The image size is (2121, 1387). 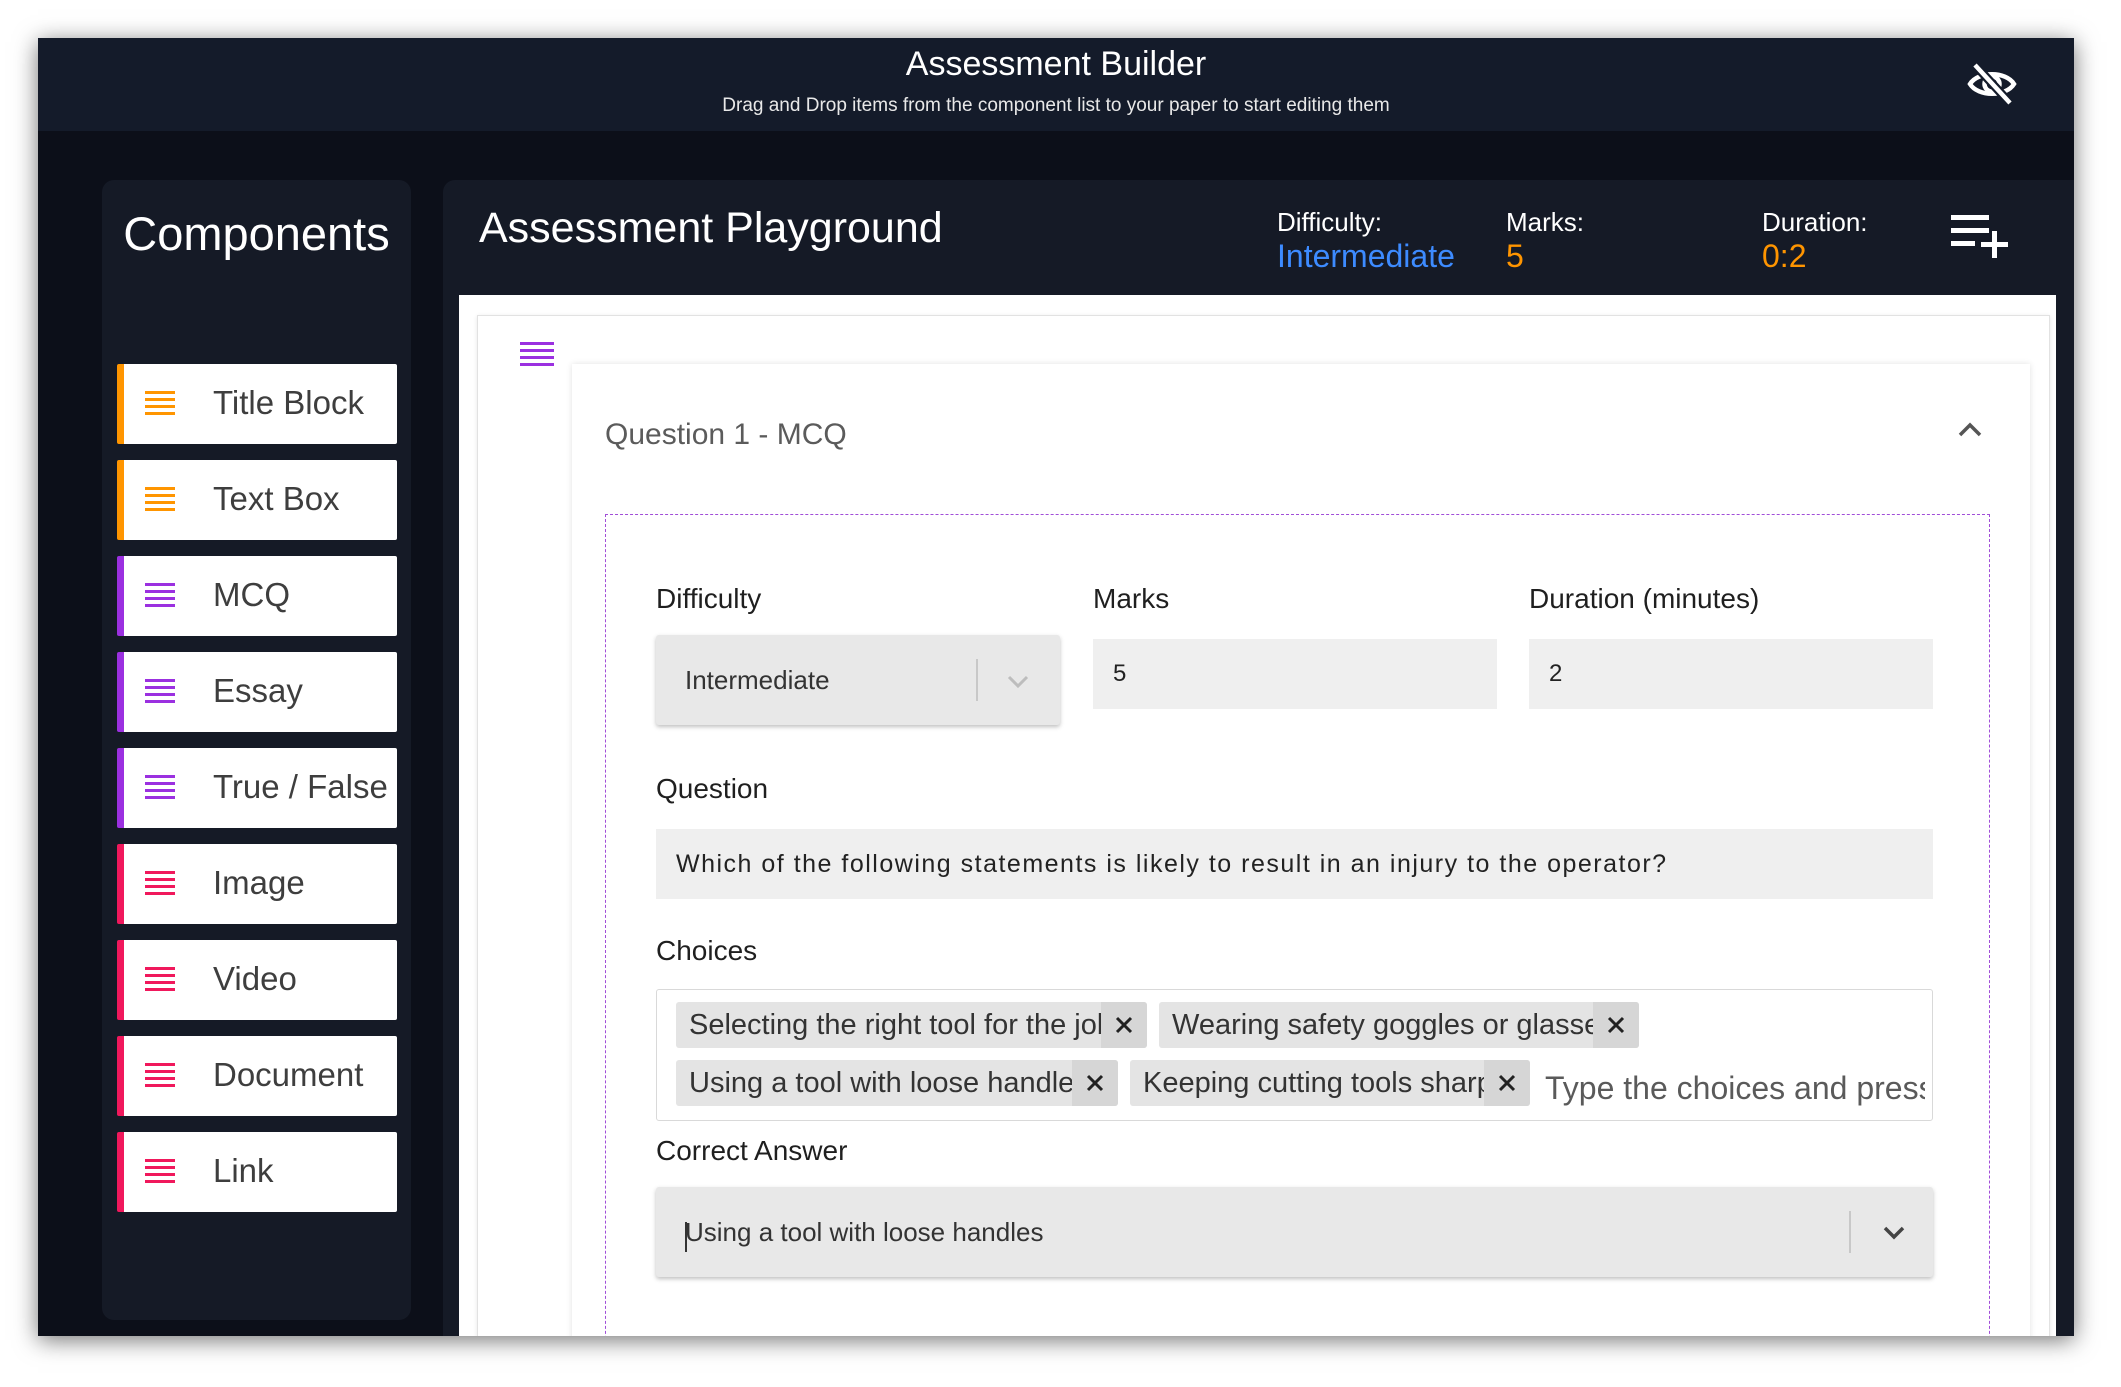 I want to click on component-item-label: Image, so click(x=259, y=882).